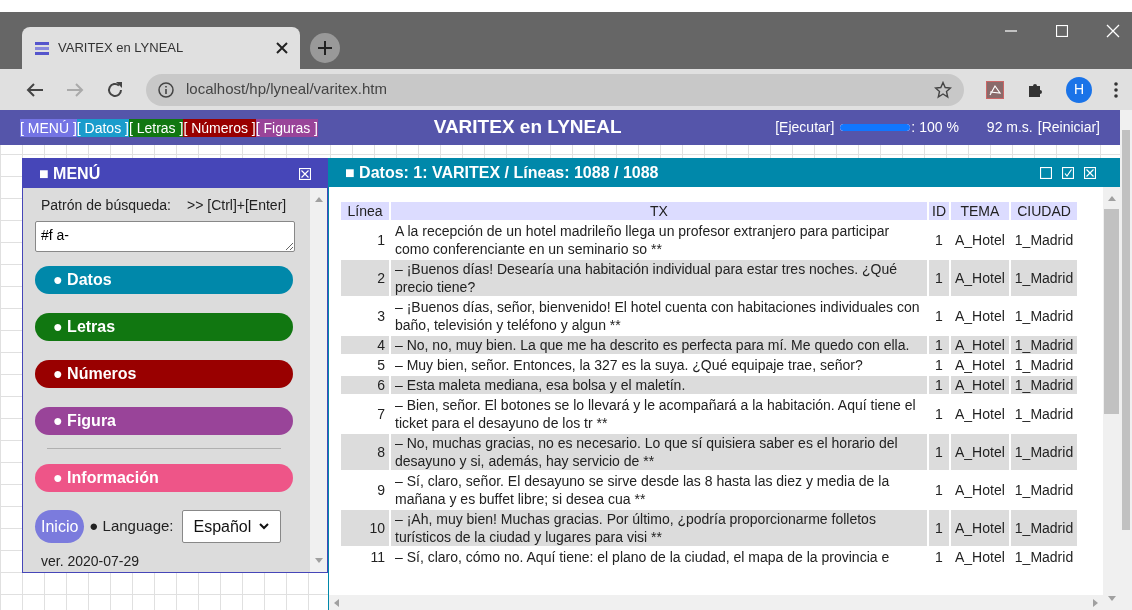  What do you see at coordinates (555, 89) in the screenshot?
I see `address-bar: localhost/hp/lyneal/varitex.htm` at bounding box center [555, 89].